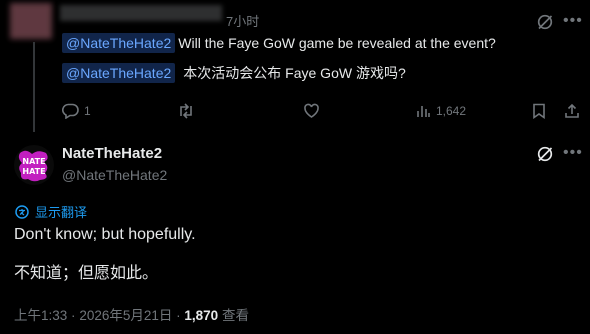 The width and height of the screenshot is (590, 334). I want to click on repost-button, so click(186, 111).